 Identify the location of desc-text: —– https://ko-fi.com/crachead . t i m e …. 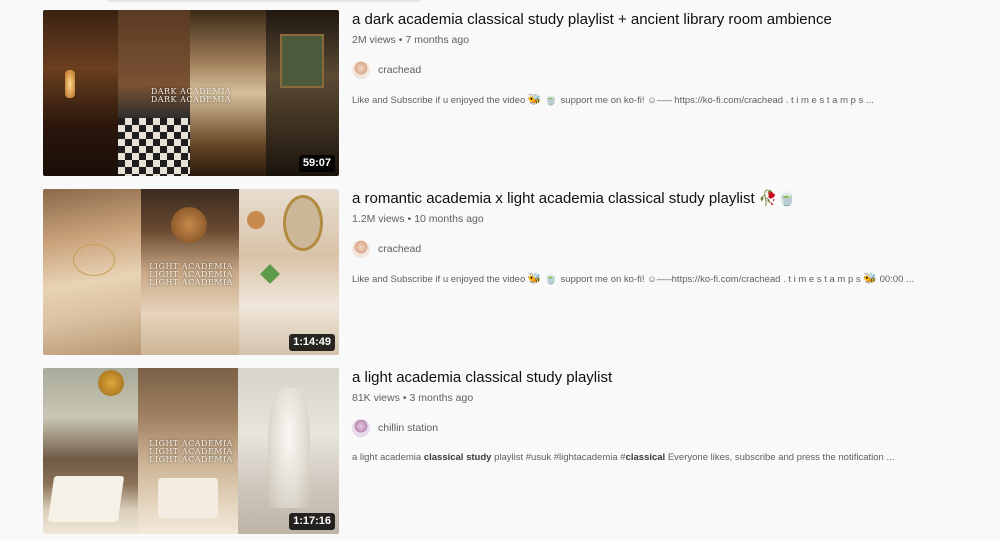
(765, 100).